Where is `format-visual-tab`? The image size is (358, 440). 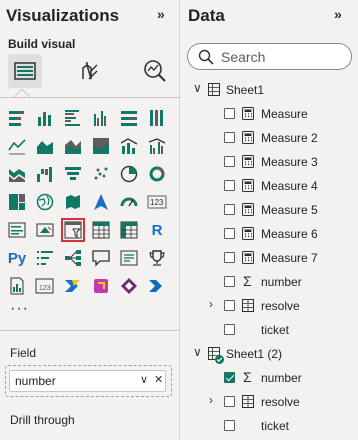
format-visual-tab is located at coordinates (89, 71).